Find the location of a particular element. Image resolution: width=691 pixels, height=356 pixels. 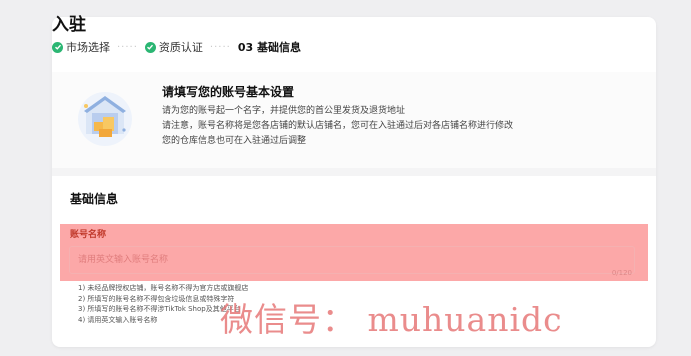

info-line: 请注意，账号名称将是您各店铺的默认店铺名，您可在入驻通过后对各店铺名称进行修改 is located at coordinates (338, 126).